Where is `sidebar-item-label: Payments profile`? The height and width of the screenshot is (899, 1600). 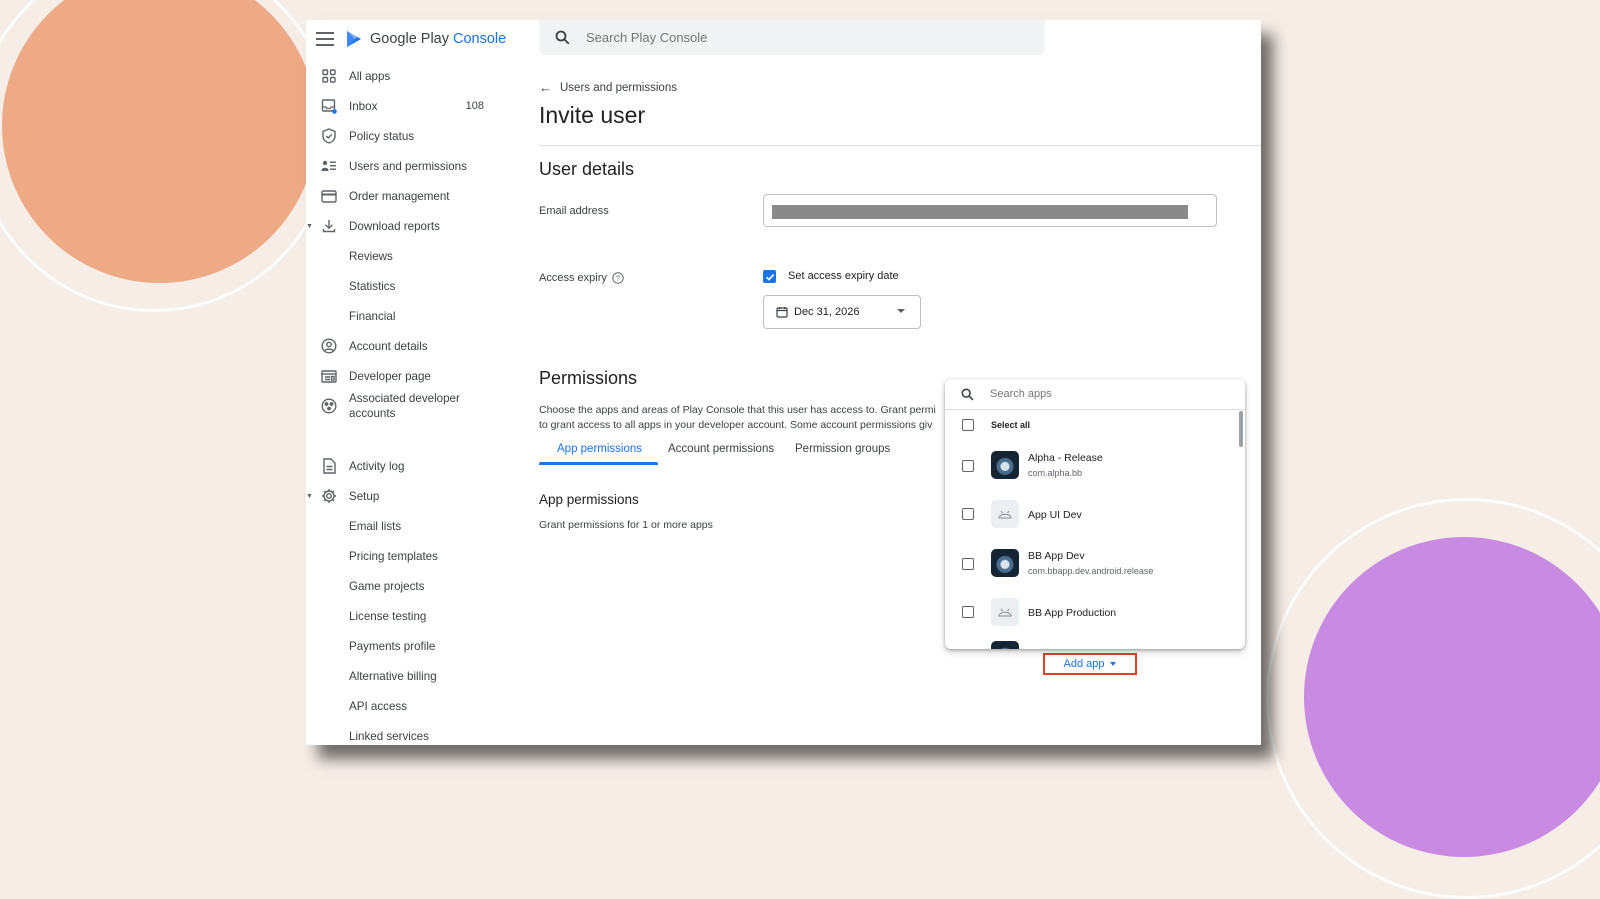 sidebar-item-label: Payments profile is located at coordinates (392, 646).